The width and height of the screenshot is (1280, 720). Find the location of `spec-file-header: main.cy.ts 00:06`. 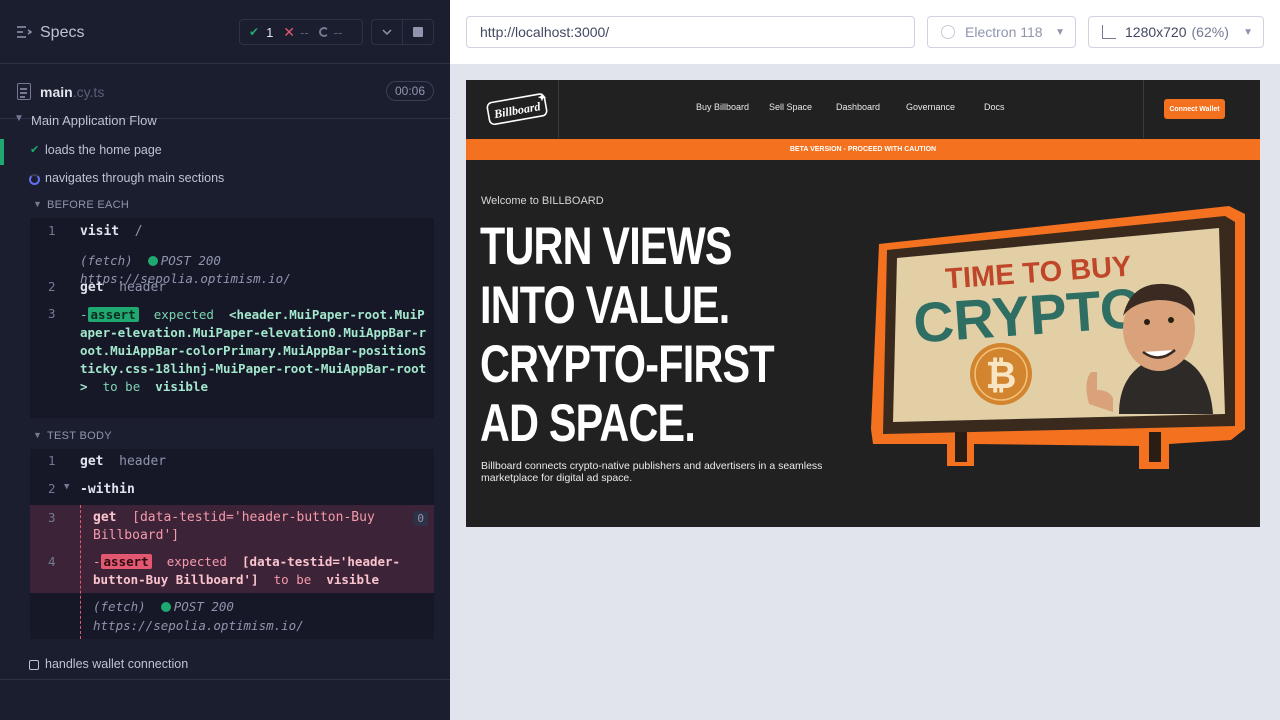

spec-file-header: main.cy.ts 00:06 is located at coordinates (225, 92).